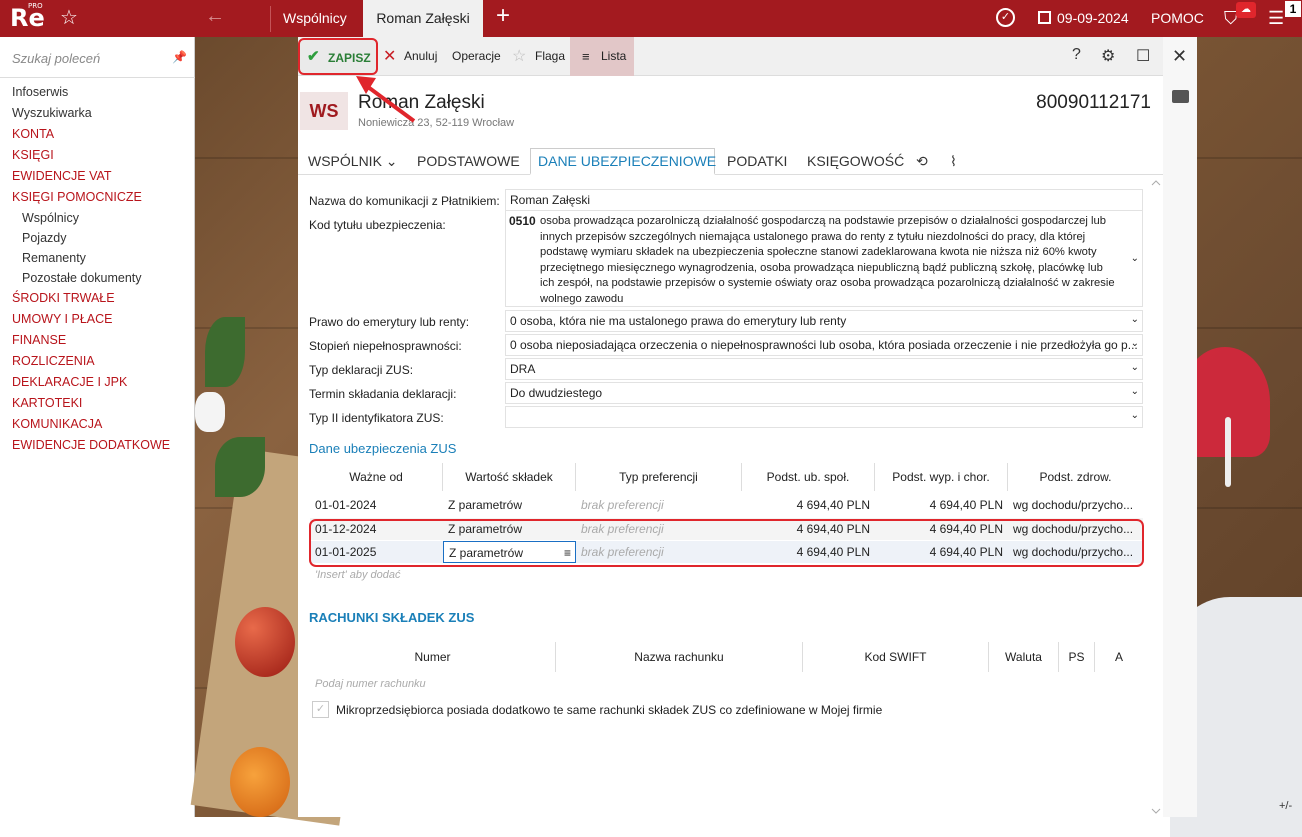  What do you see at coordinates (423, 18) in the screenshot?
I see `tab-roman-zaleski: Roman Załęski` at bounding box center [423, 18].